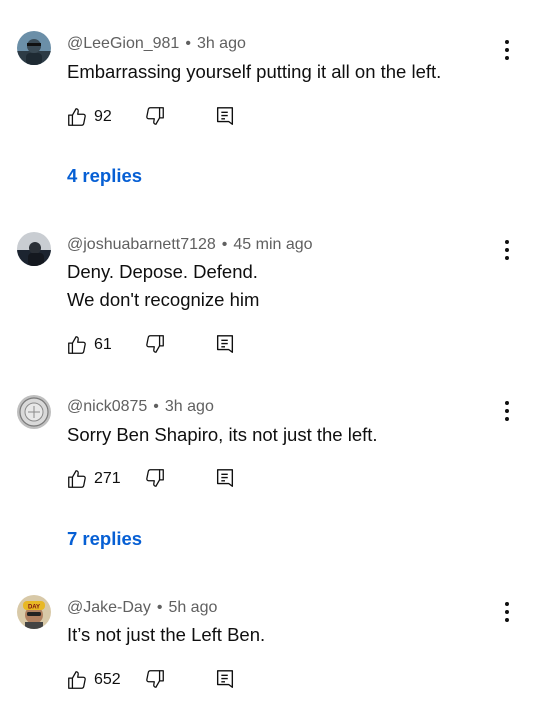 Image resolution: width=540 pixels, height=710 pixels. Describe the element at coordinates (107, 406) in the screenshot. I see `comment-author: @nick0875` at that location.